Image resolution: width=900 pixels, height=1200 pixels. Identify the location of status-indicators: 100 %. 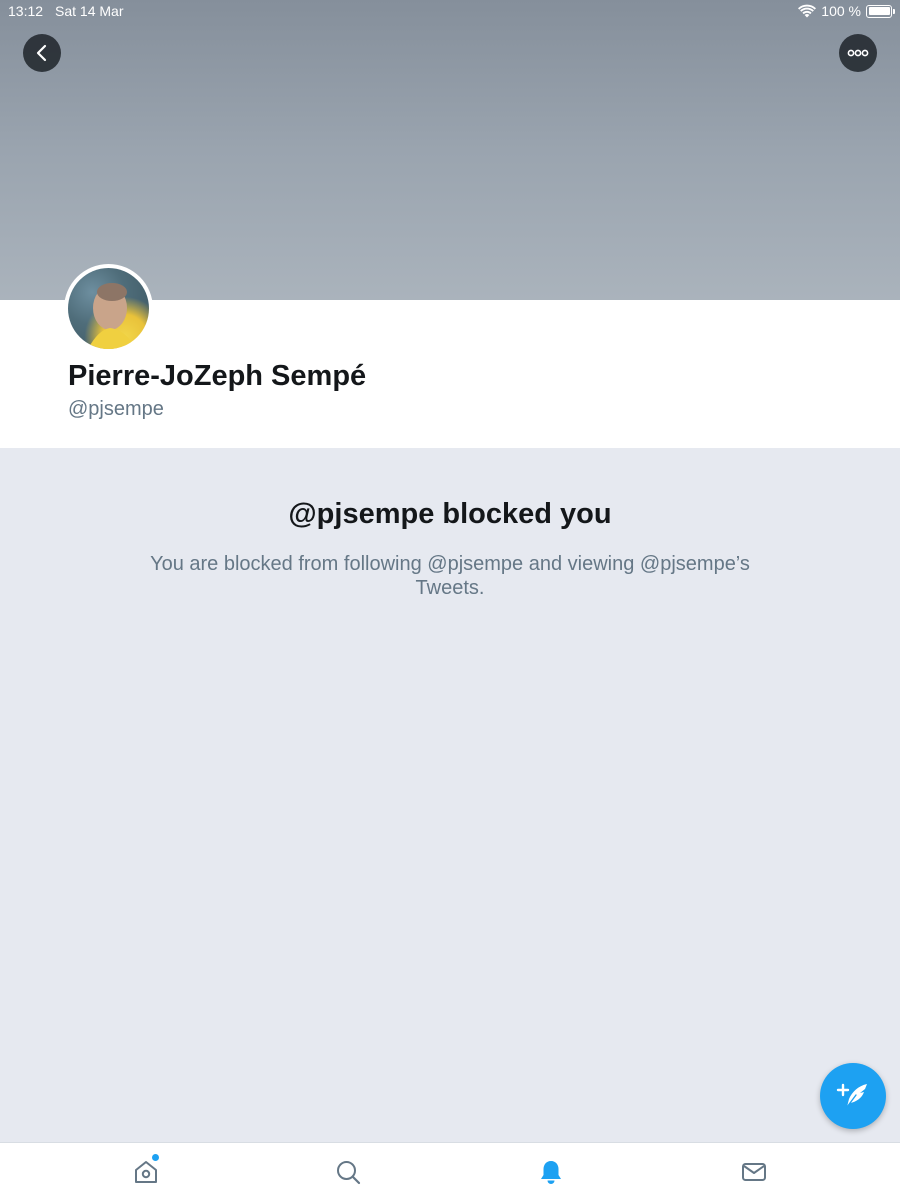
(846, 11).